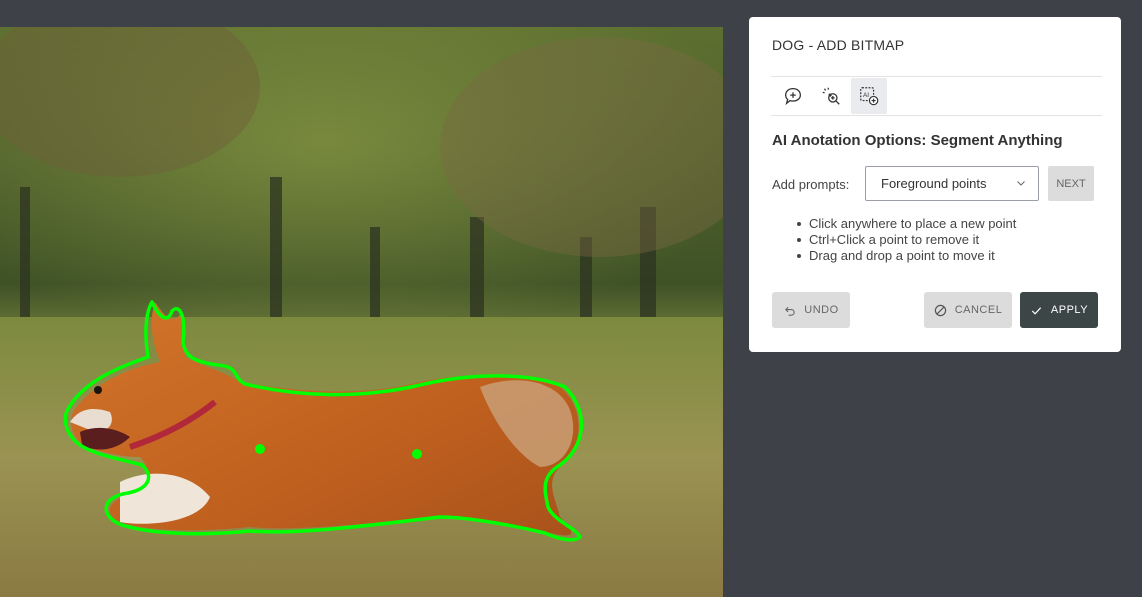  I want to click on prompt-type-value: Foreground points, so click(934, 183).